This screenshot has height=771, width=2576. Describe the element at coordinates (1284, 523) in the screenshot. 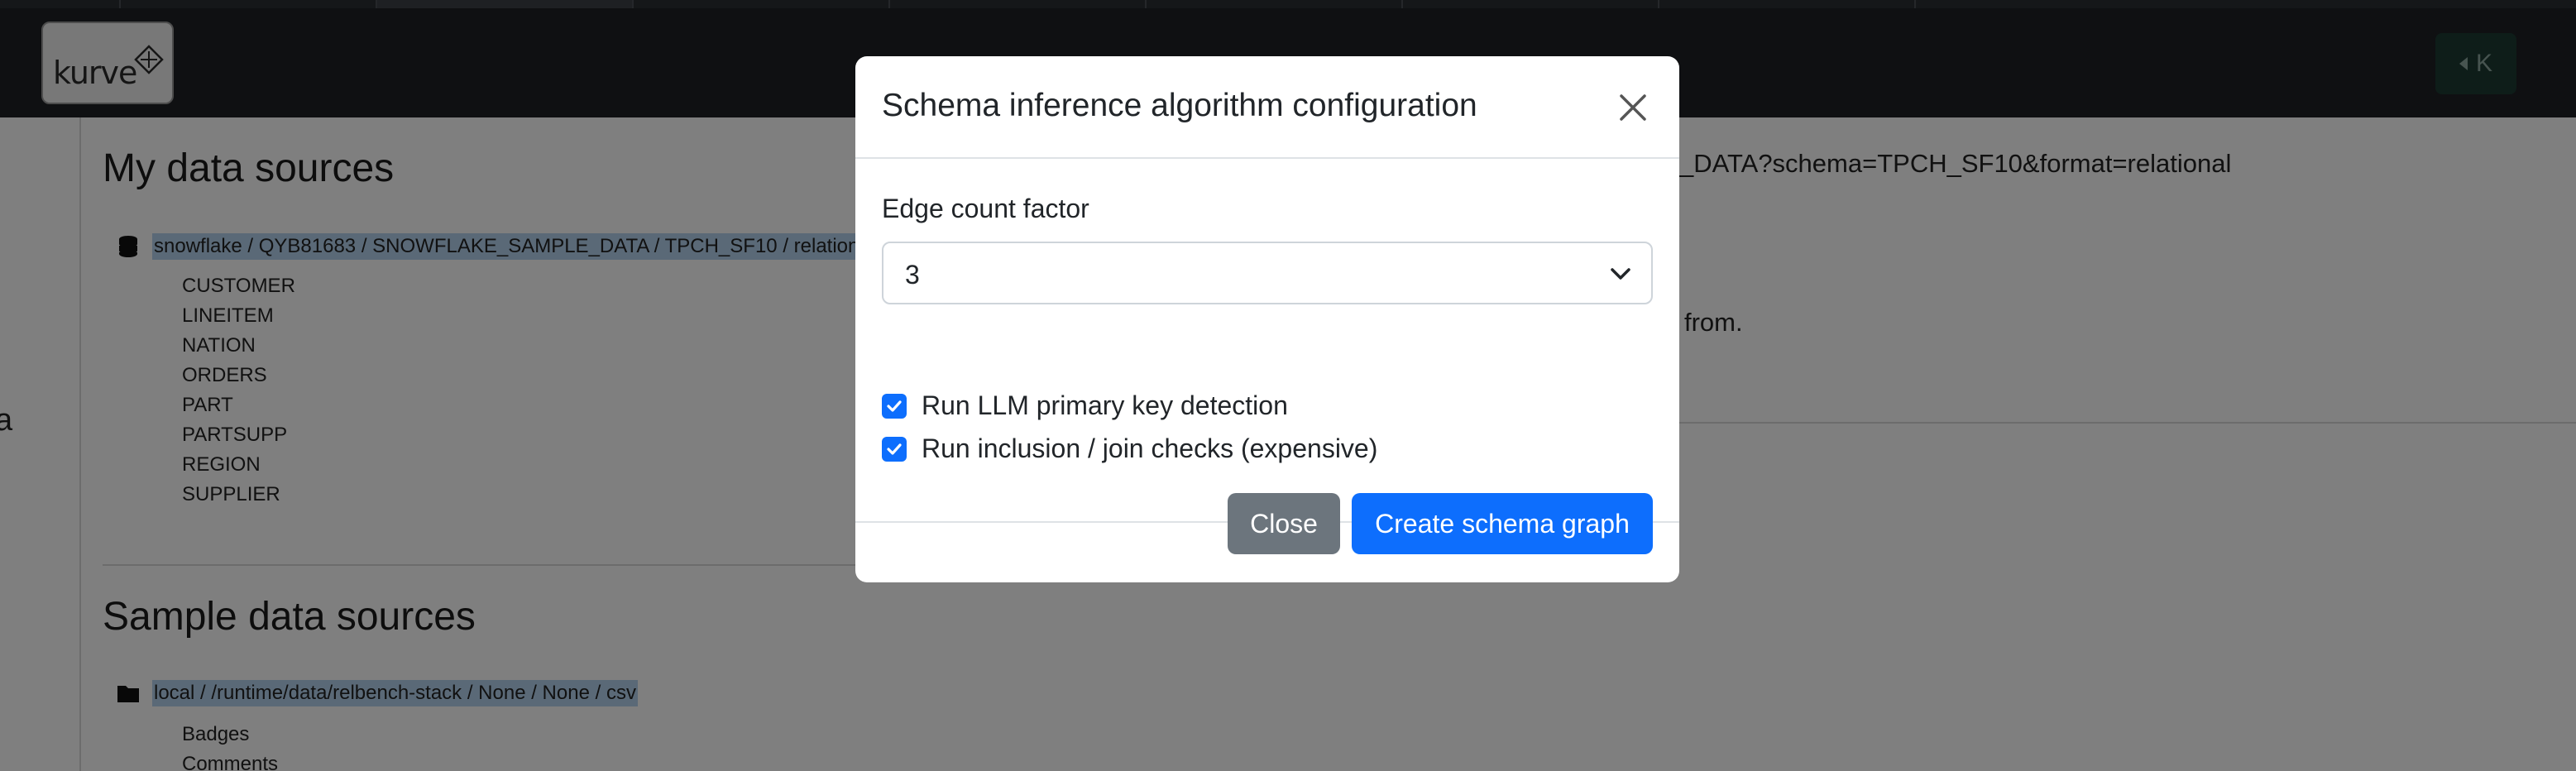

I see `close-button: Close` at that location.